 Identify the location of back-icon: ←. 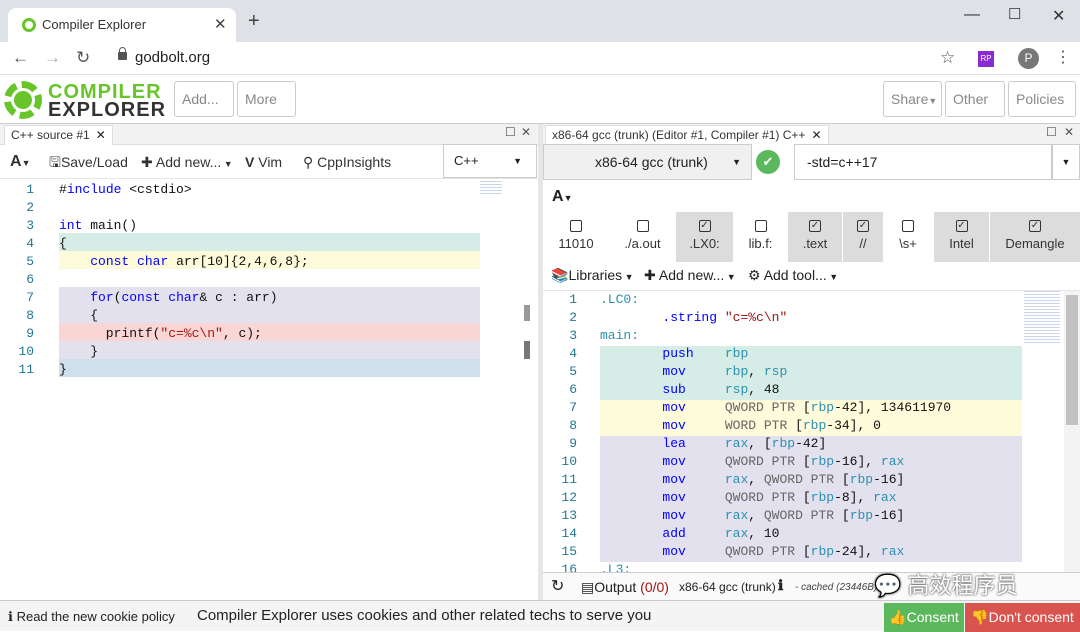
(20, 58).